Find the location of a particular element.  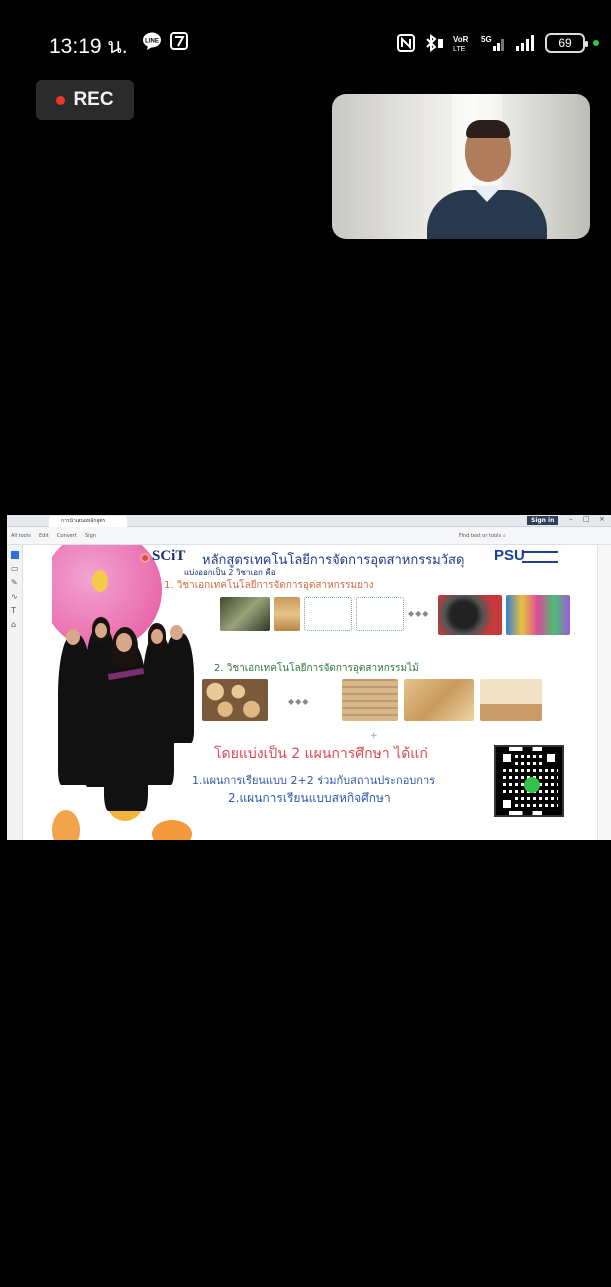

nfc-icon is located at coordinates (406, 43).